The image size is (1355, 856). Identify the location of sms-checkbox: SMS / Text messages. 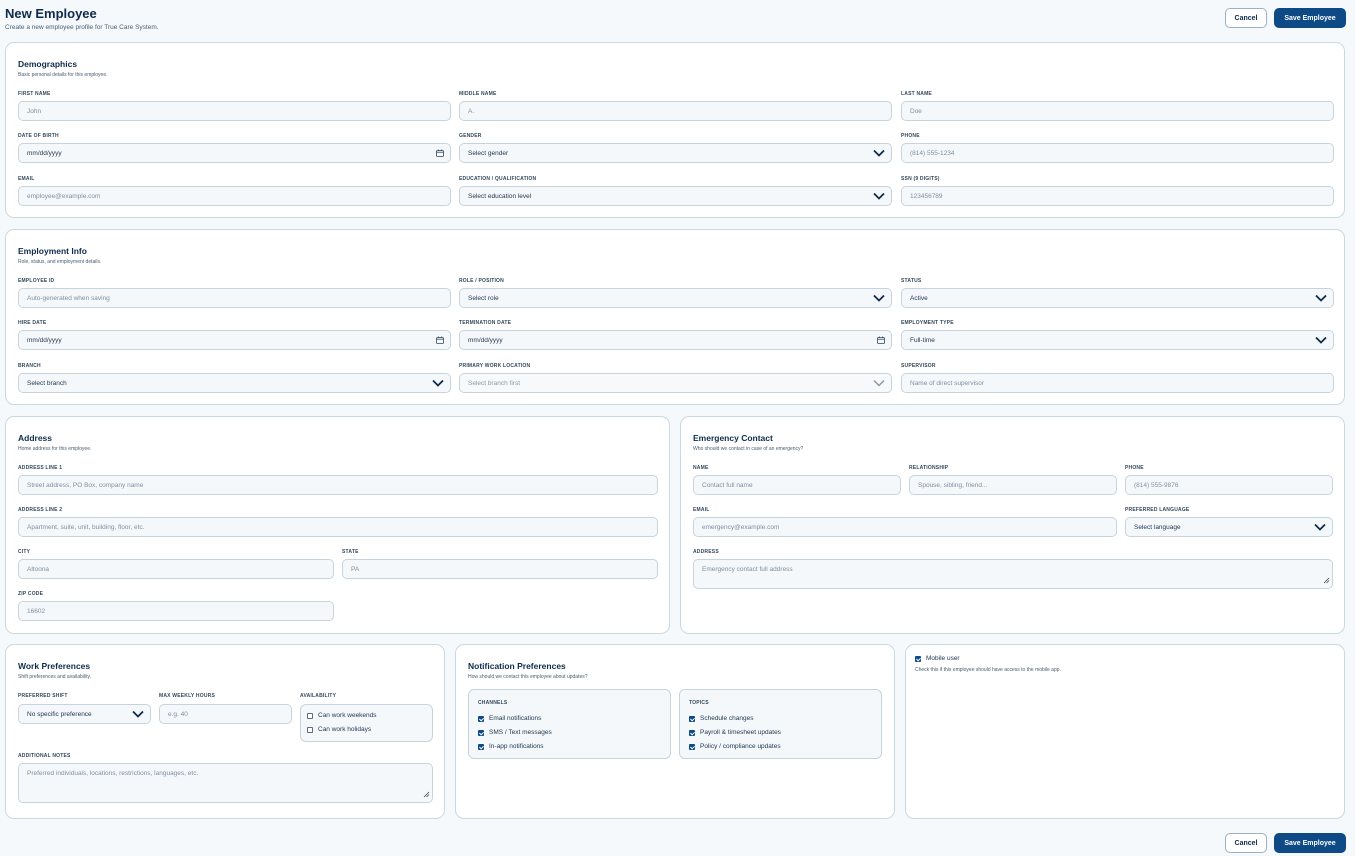
(515, 732).